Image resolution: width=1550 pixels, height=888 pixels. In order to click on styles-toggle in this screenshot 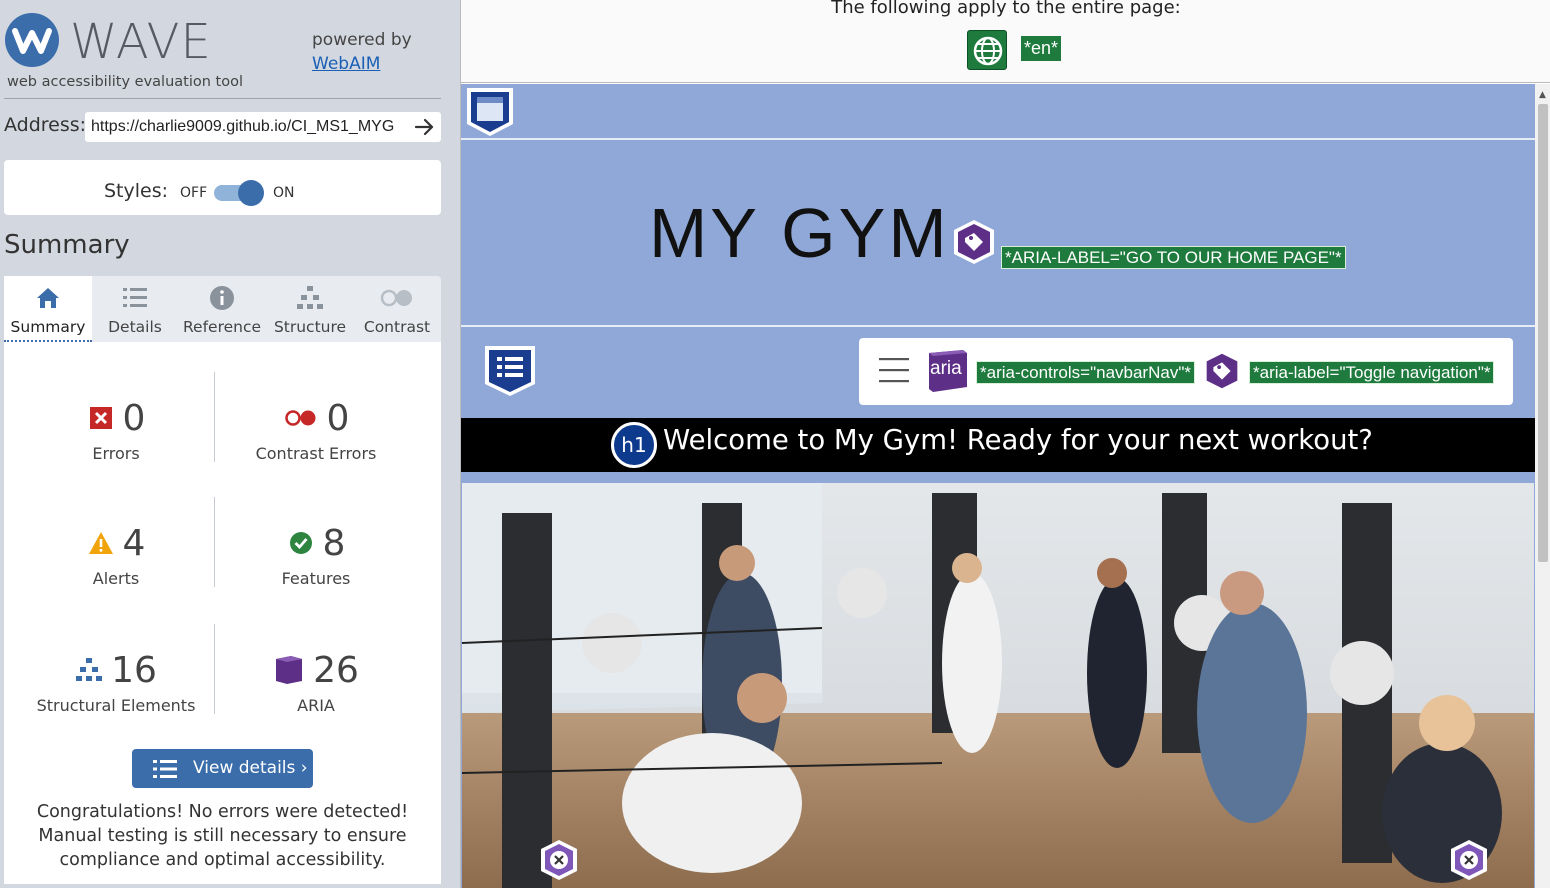, I will do `click(239, 193)`.